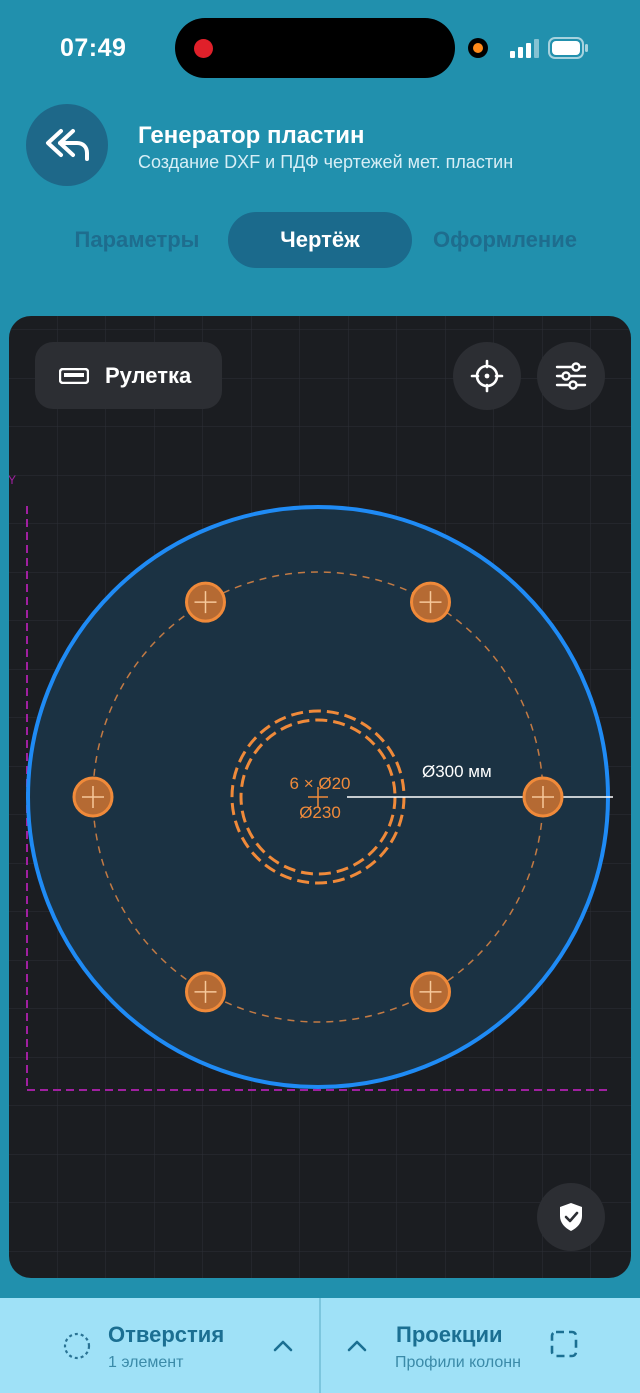 The width and height of the screenshot is (640, 1393). What do you see at coordinates (564, 1344) in the screenshot?
I see `dashed-square-icon` at bounding box center [564, 1344].